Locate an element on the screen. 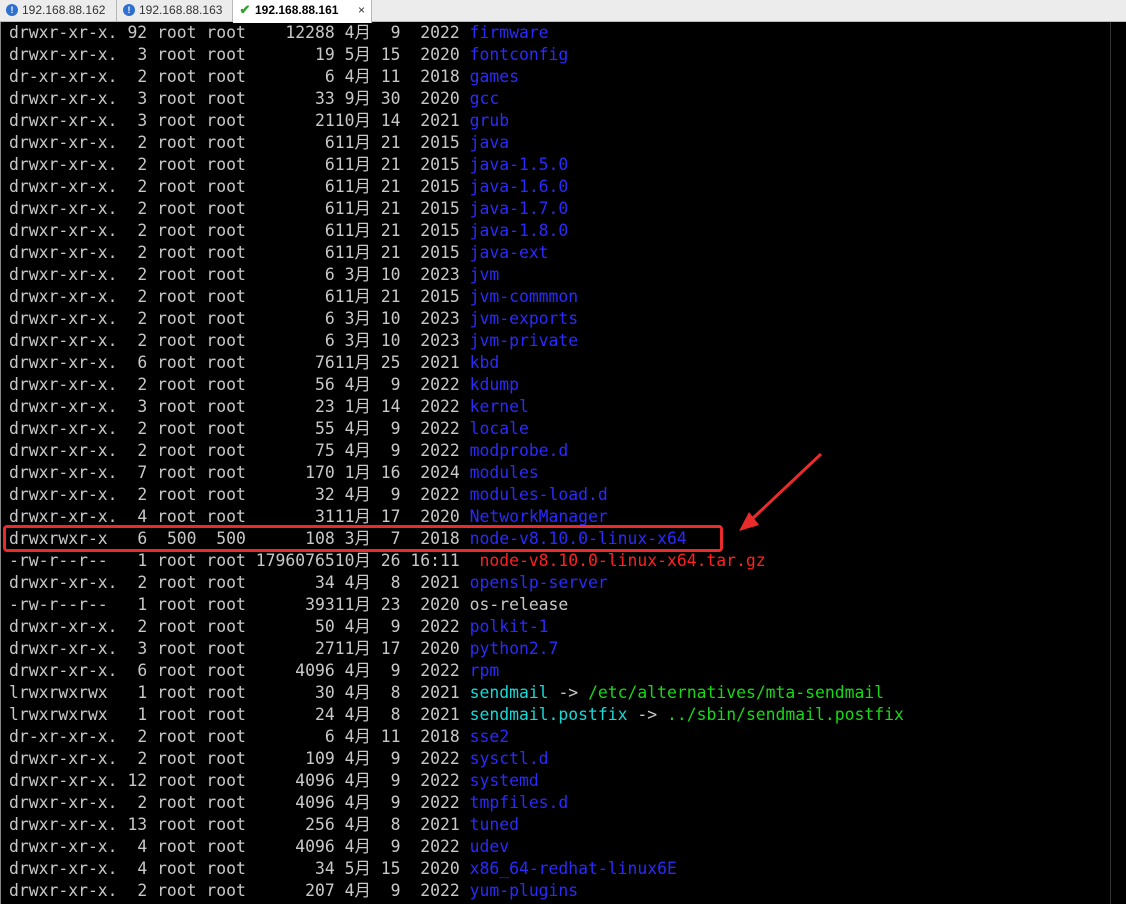 The image size is (1126, 904). file-name: sendmail.postfix is located at coordinates (548, 714).